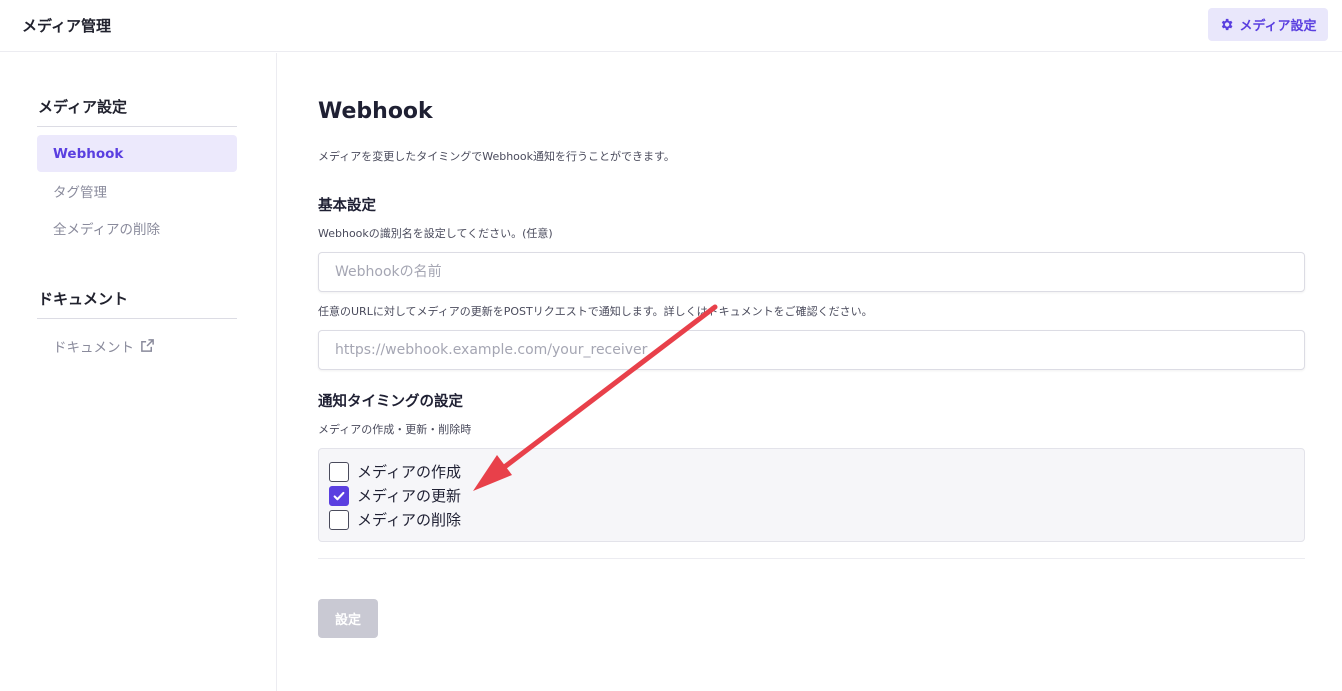 This screenshot has width=1342, height=691. I want to click on sidebar-item-tags: タグ管理, so click(137, 190).